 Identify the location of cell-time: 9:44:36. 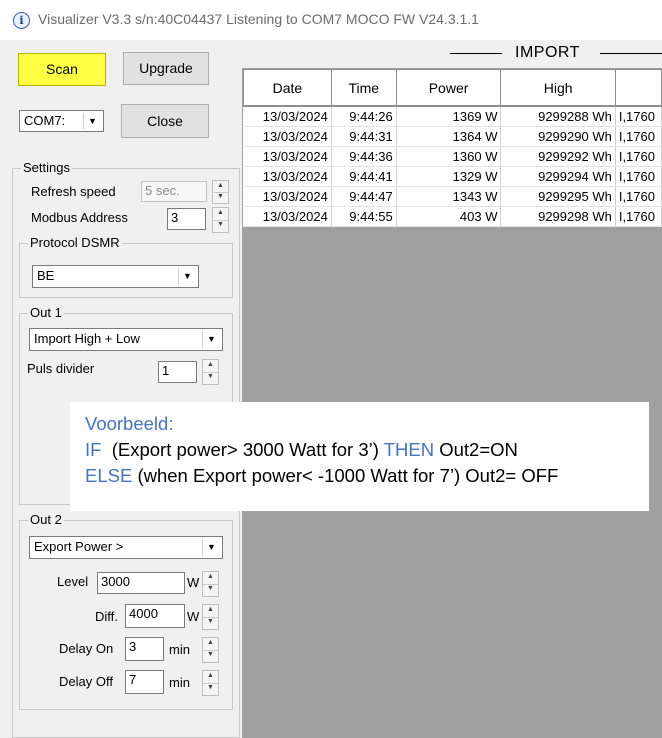
(364, 156).